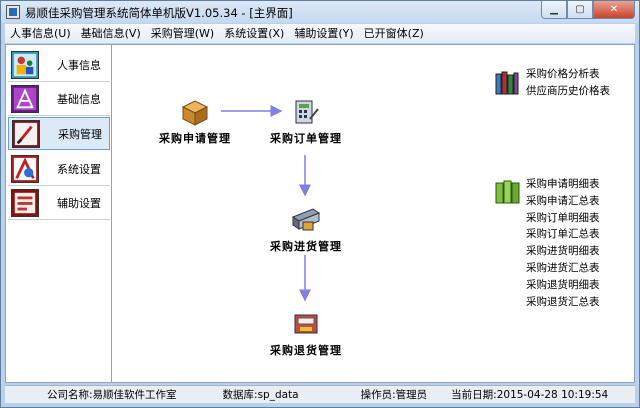 The height and width of the screenshot is (408, 640). What do you see at coordinates (79, 169) in the screenshot?
I see `sidebar-item-label: 系统设置` at bounding box center [79, 169].